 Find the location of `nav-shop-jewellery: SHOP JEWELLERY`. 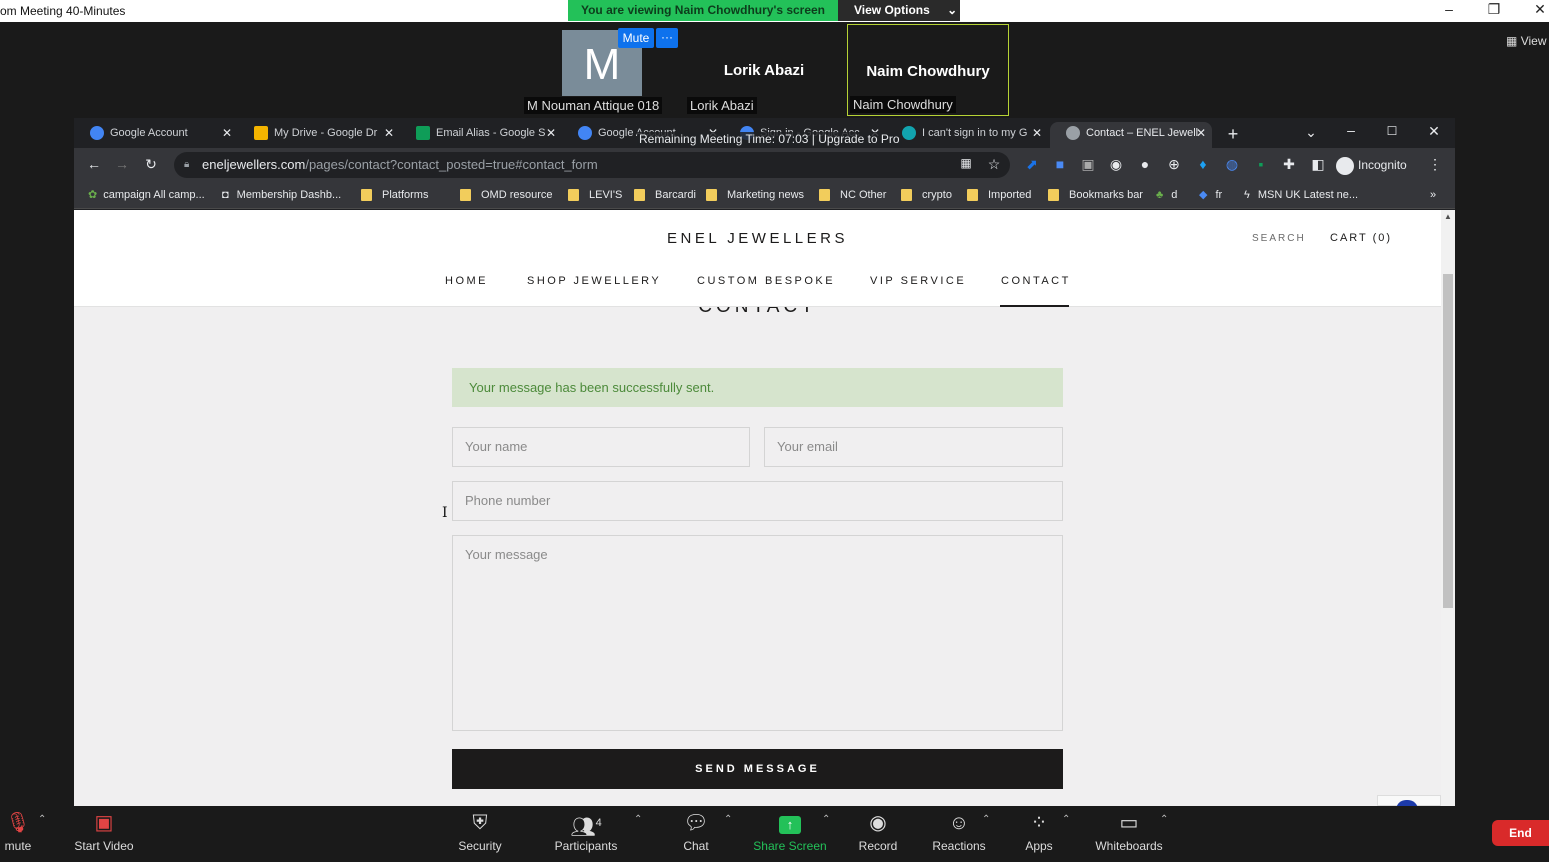

nav-shop-jewellery: SHOP JEWELLERY is located at coordinates (594, 281).